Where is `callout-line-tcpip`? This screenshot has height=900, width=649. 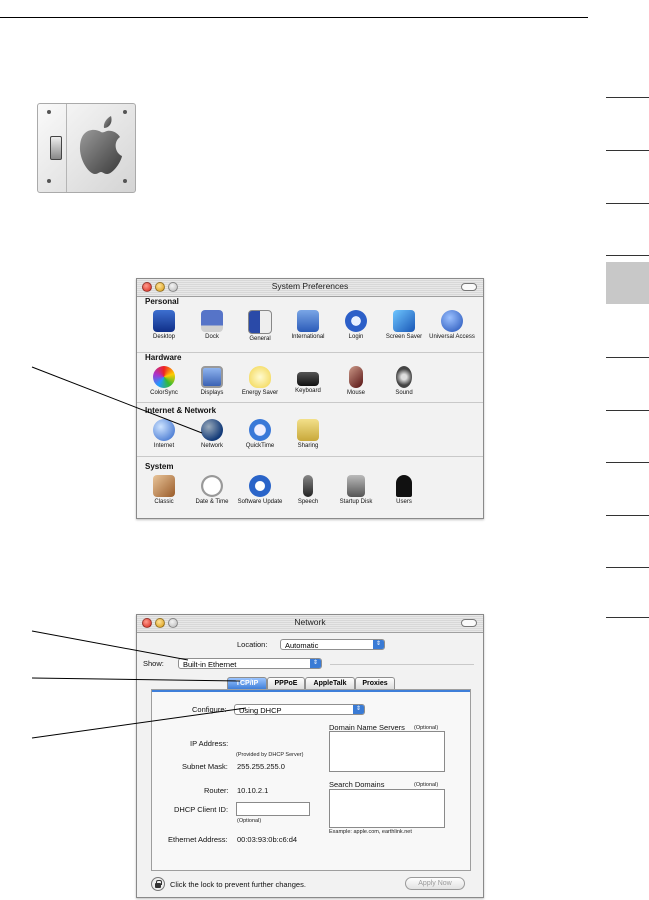 callout-line-tcpip is located at coordinates (136, 679).